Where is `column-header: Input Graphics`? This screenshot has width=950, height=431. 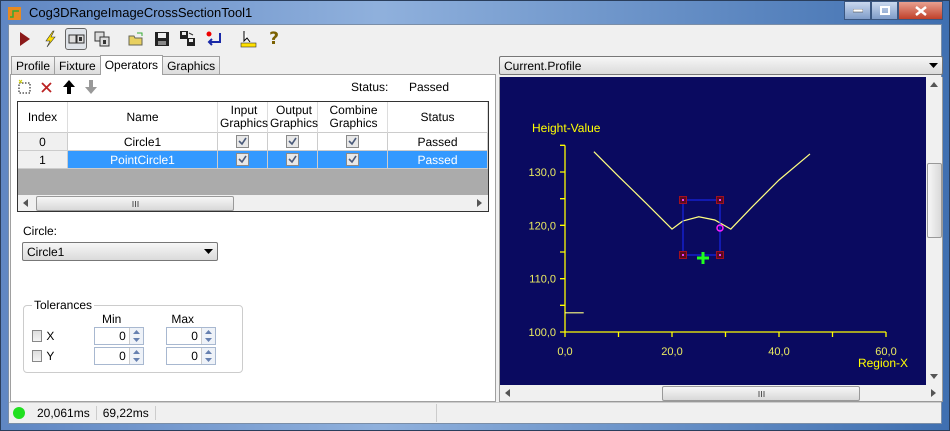 column-header: Input Graphics is located at coordinates (243, 117).